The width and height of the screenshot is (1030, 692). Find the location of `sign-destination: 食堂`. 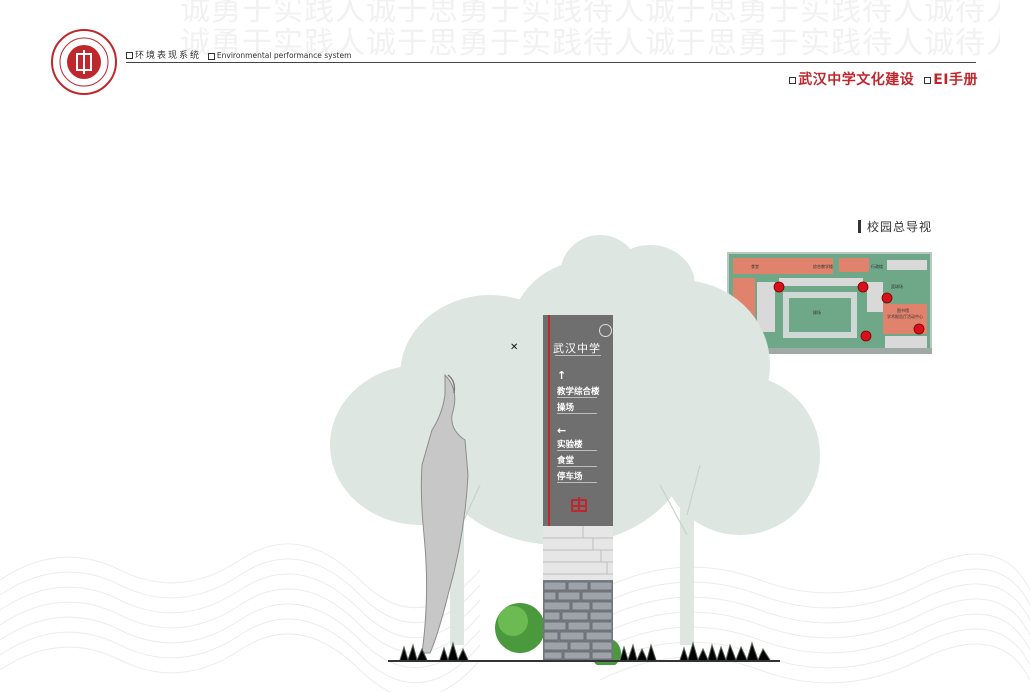

sign-destination: 食堂 is located at coordinates (566, 461).